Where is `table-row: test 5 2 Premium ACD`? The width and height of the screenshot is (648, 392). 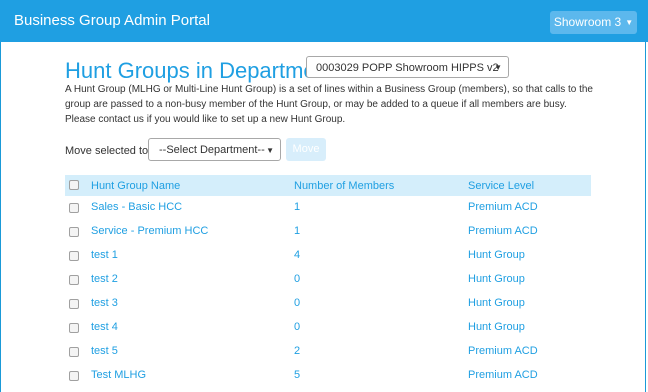
table-row: test 5 2 Premium ACD is located at coordinates (328, 352).